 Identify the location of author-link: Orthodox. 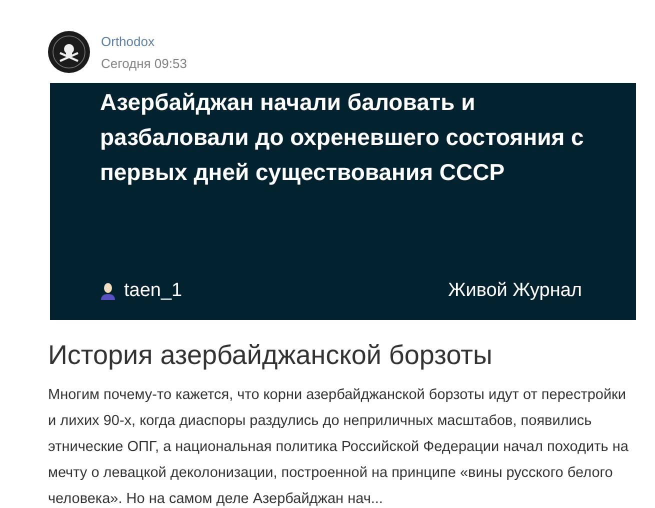
(144, 41).